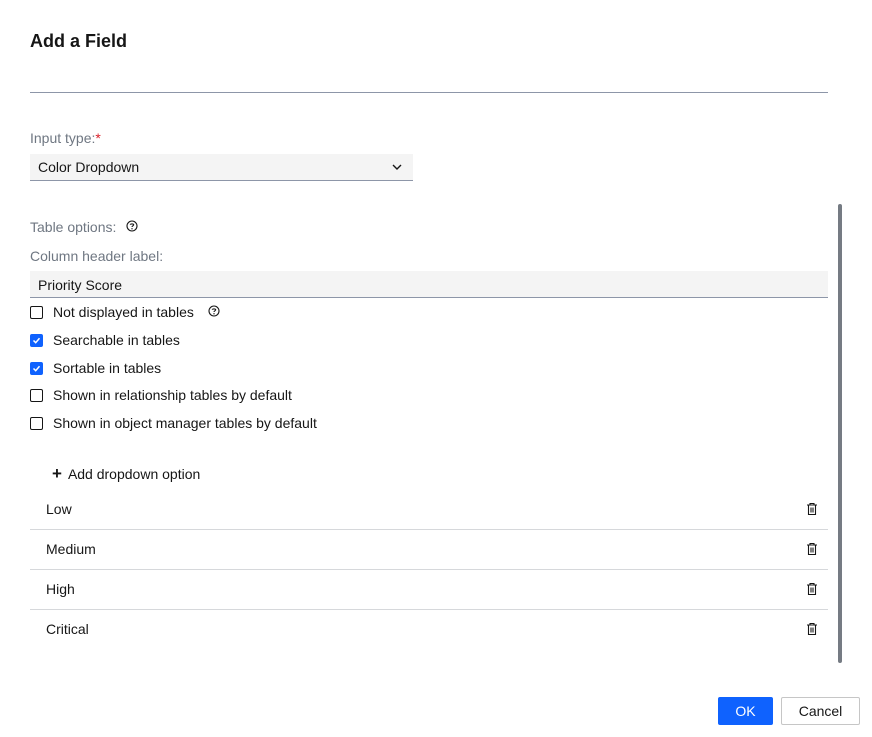  Describe the element at coordinates (71, 549) in the screenshot. I see `dropdown-option-label: Medium` at that location.